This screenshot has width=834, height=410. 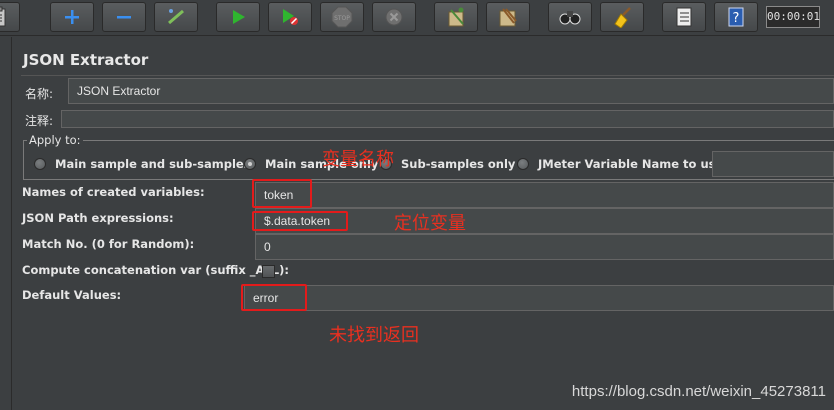 I want to click on add-icon, so click(x=72, y=17).